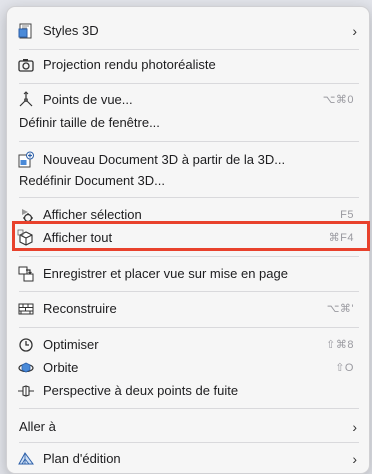 This screenshot has width=372, height=474. Describe the element at coordinates (26, 345) in the screenshot. I see `optimize-icon` at that location.